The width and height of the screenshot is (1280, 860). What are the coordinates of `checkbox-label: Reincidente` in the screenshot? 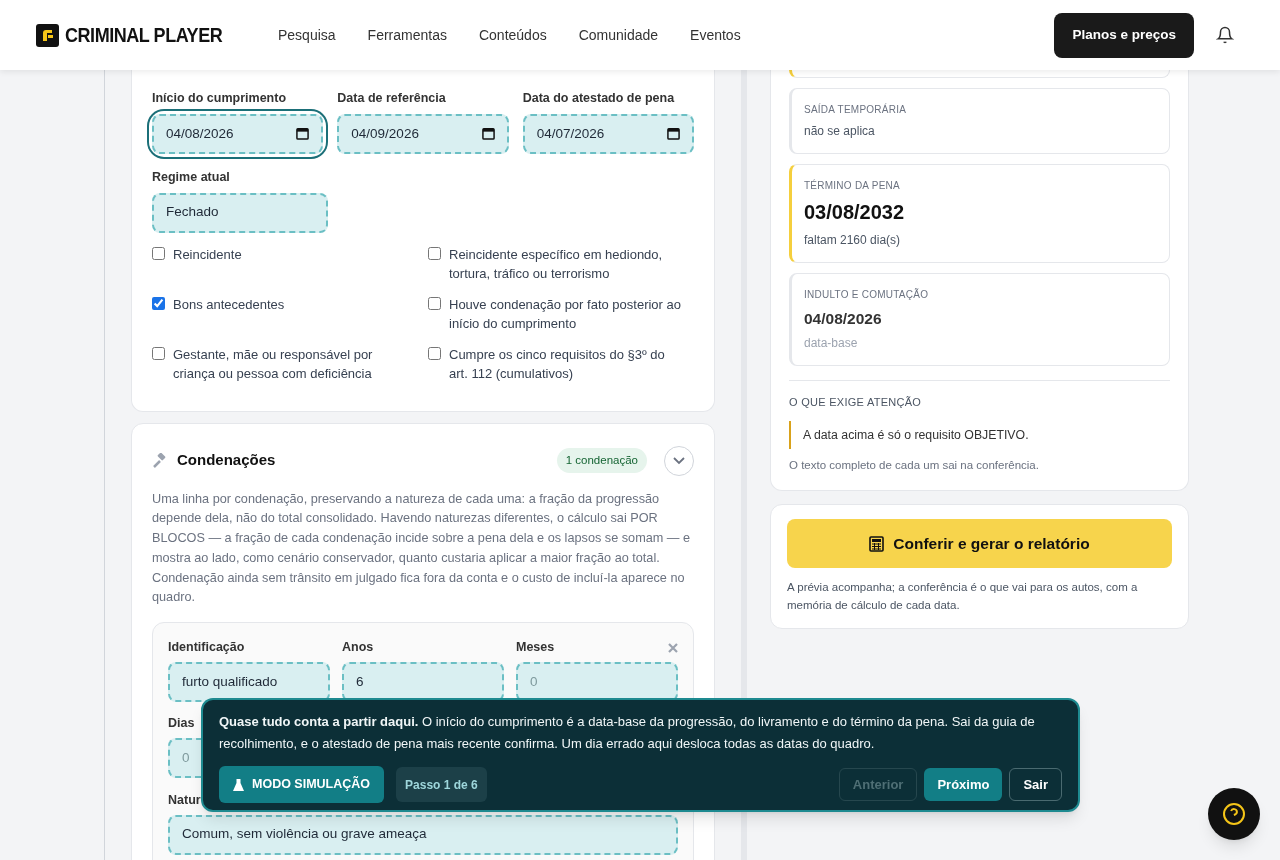 It's located at (207, 254).